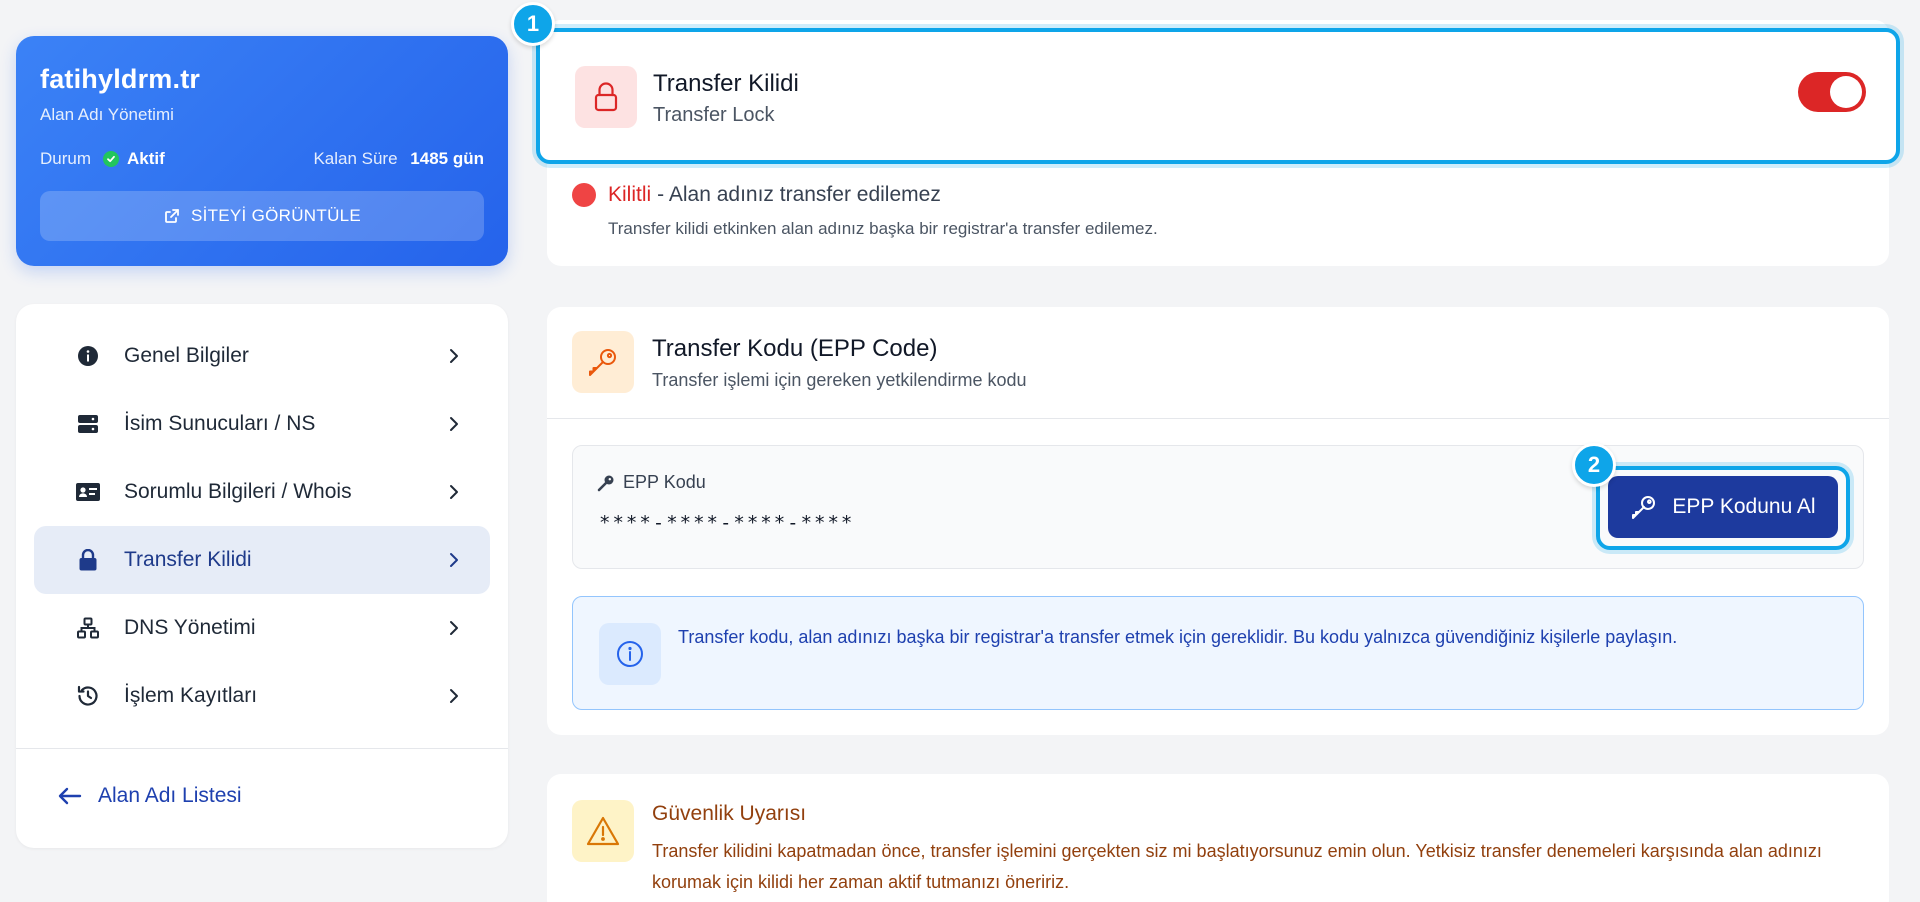 This screenshot has width=1920, height=902. Describe the element at coordinates (191, 695) in the screenshot. I see `sidebar-item-label: İşlem Kayıtları` at that location.